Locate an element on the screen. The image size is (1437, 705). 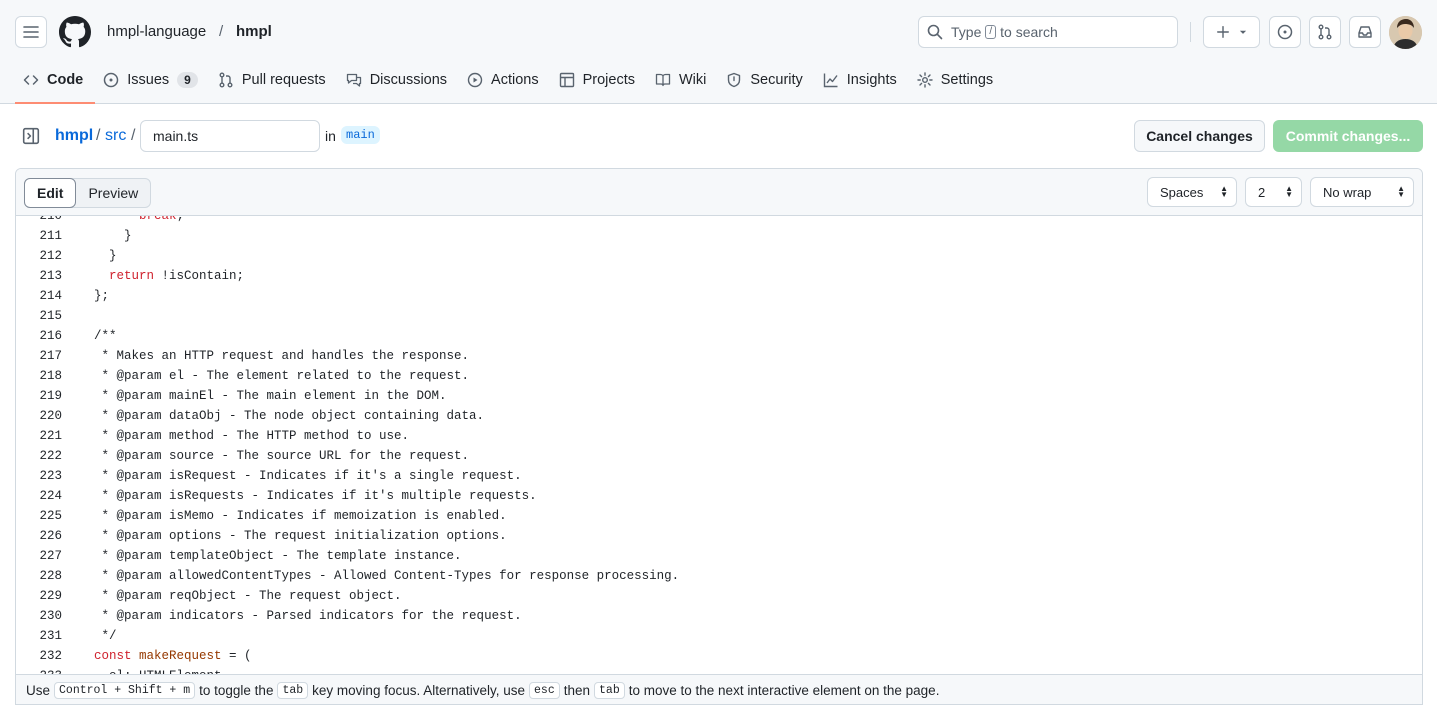
tab-security: Security is located at coordinates (766, 80).